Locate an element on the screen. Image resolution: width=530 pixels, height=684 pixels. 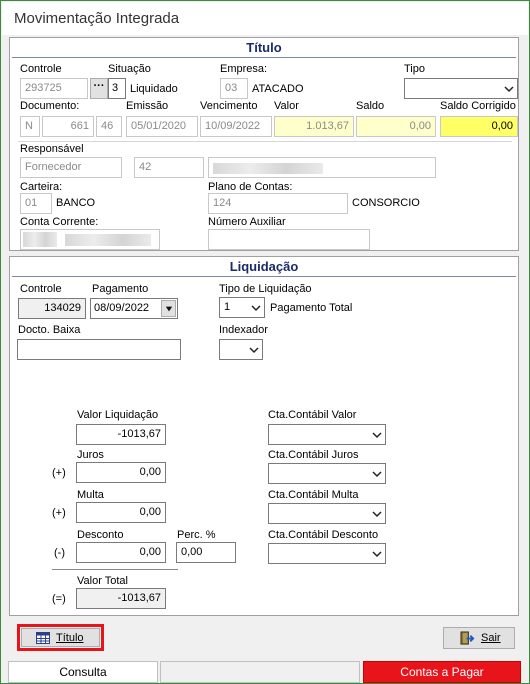
plano-contas-label: Plano de Contas: is located at coordinates (250, 187).